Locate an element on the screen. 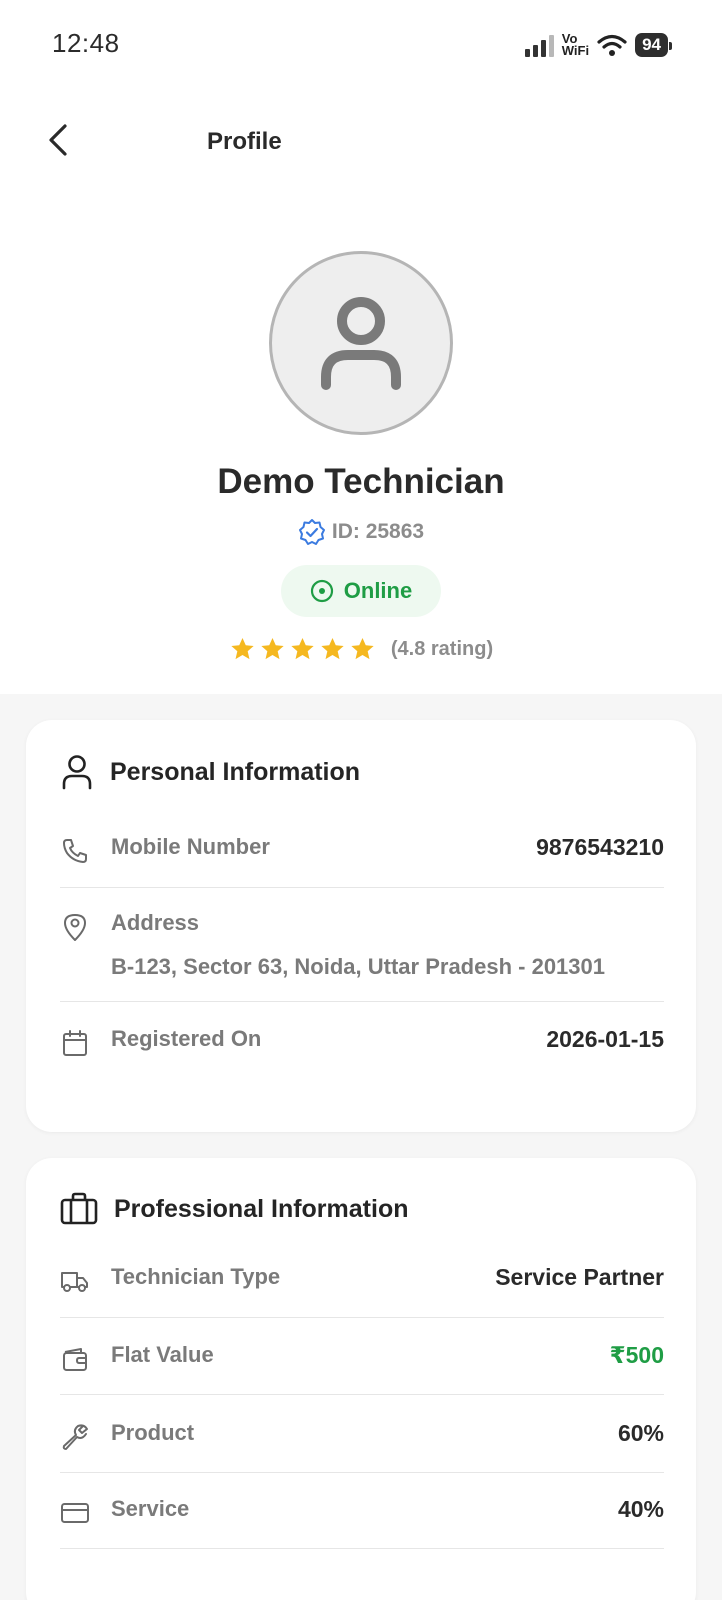 This screenshot has height=1600, width=722. mobile-number-value: 9876543210 is located at coordinates (600, 847).